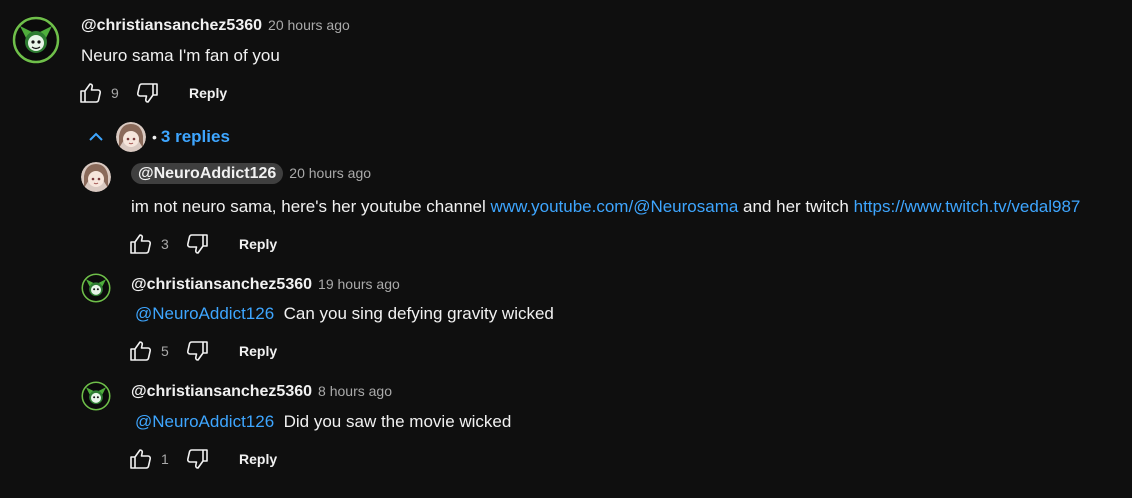 This screenshot has width=1132, height=498. Describe the element at coordinates (615, 206) in the screenshot. I see `youtube-channel-link: www.youtube.com/@Neurosama` at that location.